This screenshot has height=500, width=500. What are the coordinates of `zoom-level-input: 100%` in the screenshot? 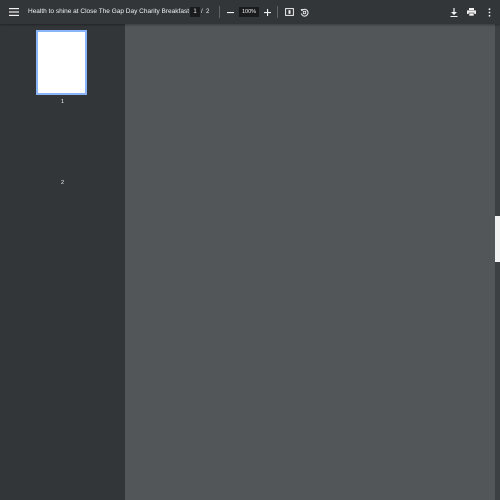 It's located at (249, 12).